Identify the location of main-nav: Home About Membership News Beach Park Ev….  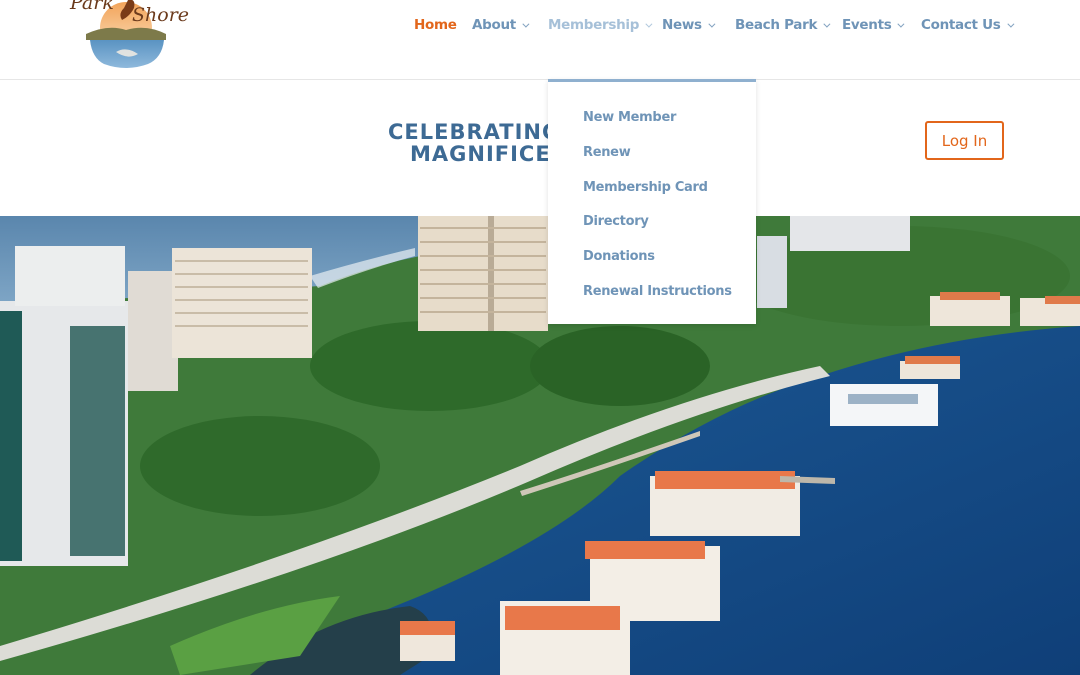
(540, 27).